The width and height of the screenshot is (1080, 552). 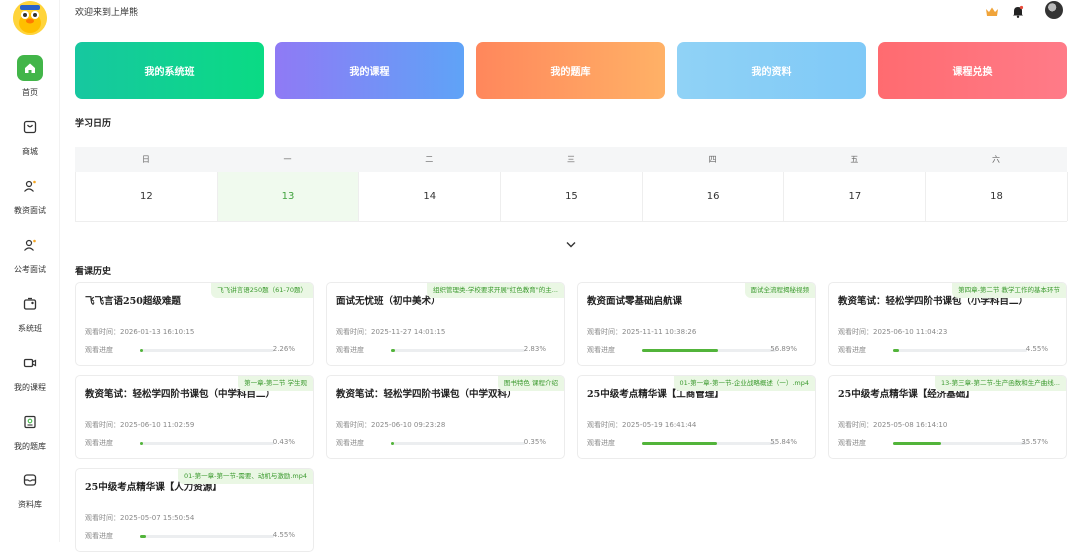 I want to click on card-watch-time: 观看时间：2025-11-11 10:38:26, so click(x=641, y=332).